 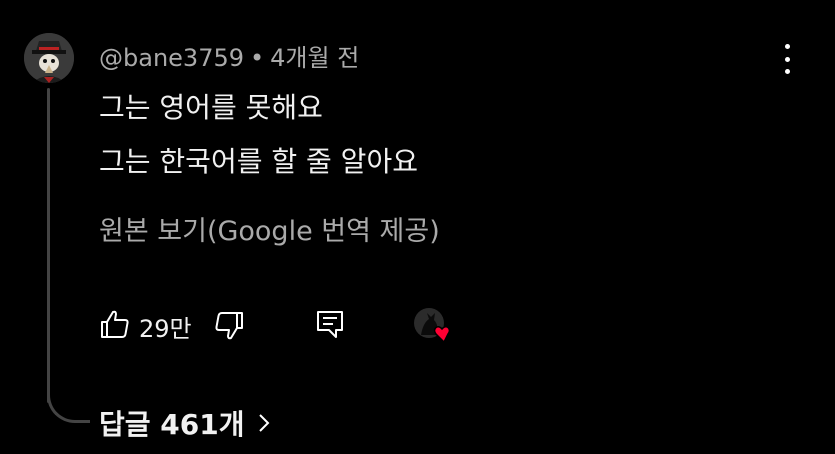 I want to click on see-original-link: 원본 보기(Google 번역 제공), so click(x=269, y=228).